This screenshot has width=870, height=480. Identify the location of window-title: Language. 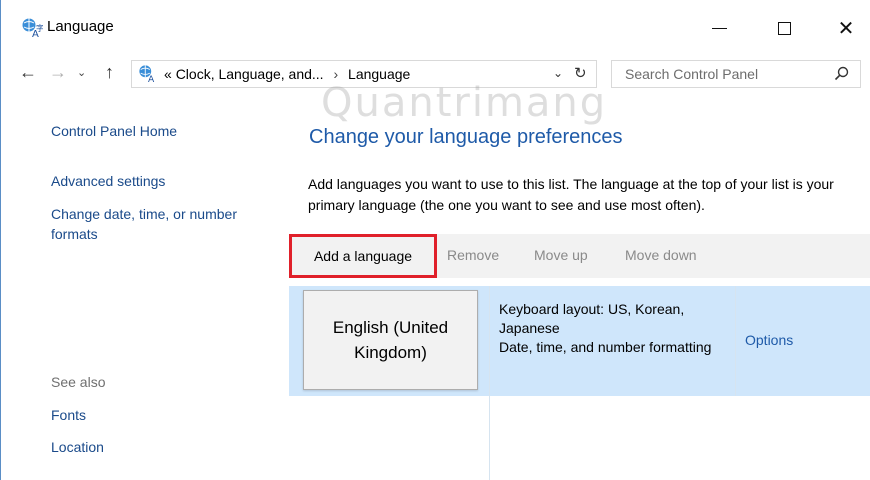
(80, 26).